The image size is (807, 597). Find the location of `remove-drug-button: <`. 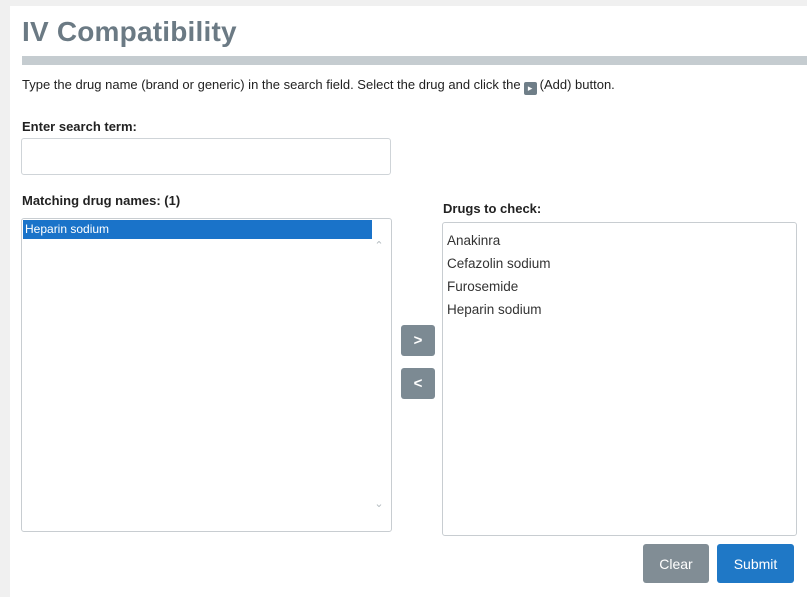

remove-drug-button: < is located at coordinates (418, 383).